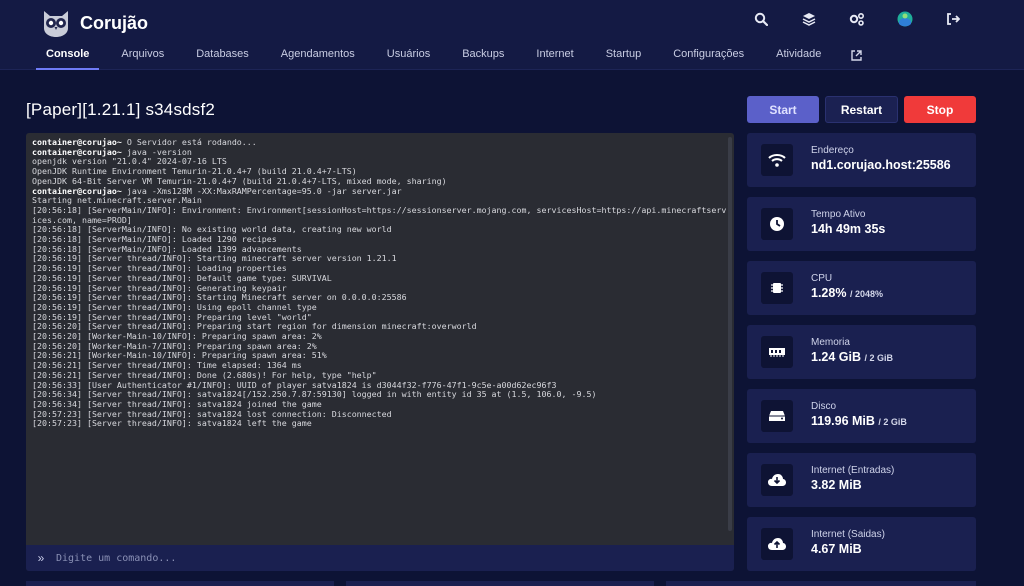 This screenshot has width=1024, height=586. Describe the element at coordinates (114, 22) in the screenshot. I see `app-name: Corujão` at that location.